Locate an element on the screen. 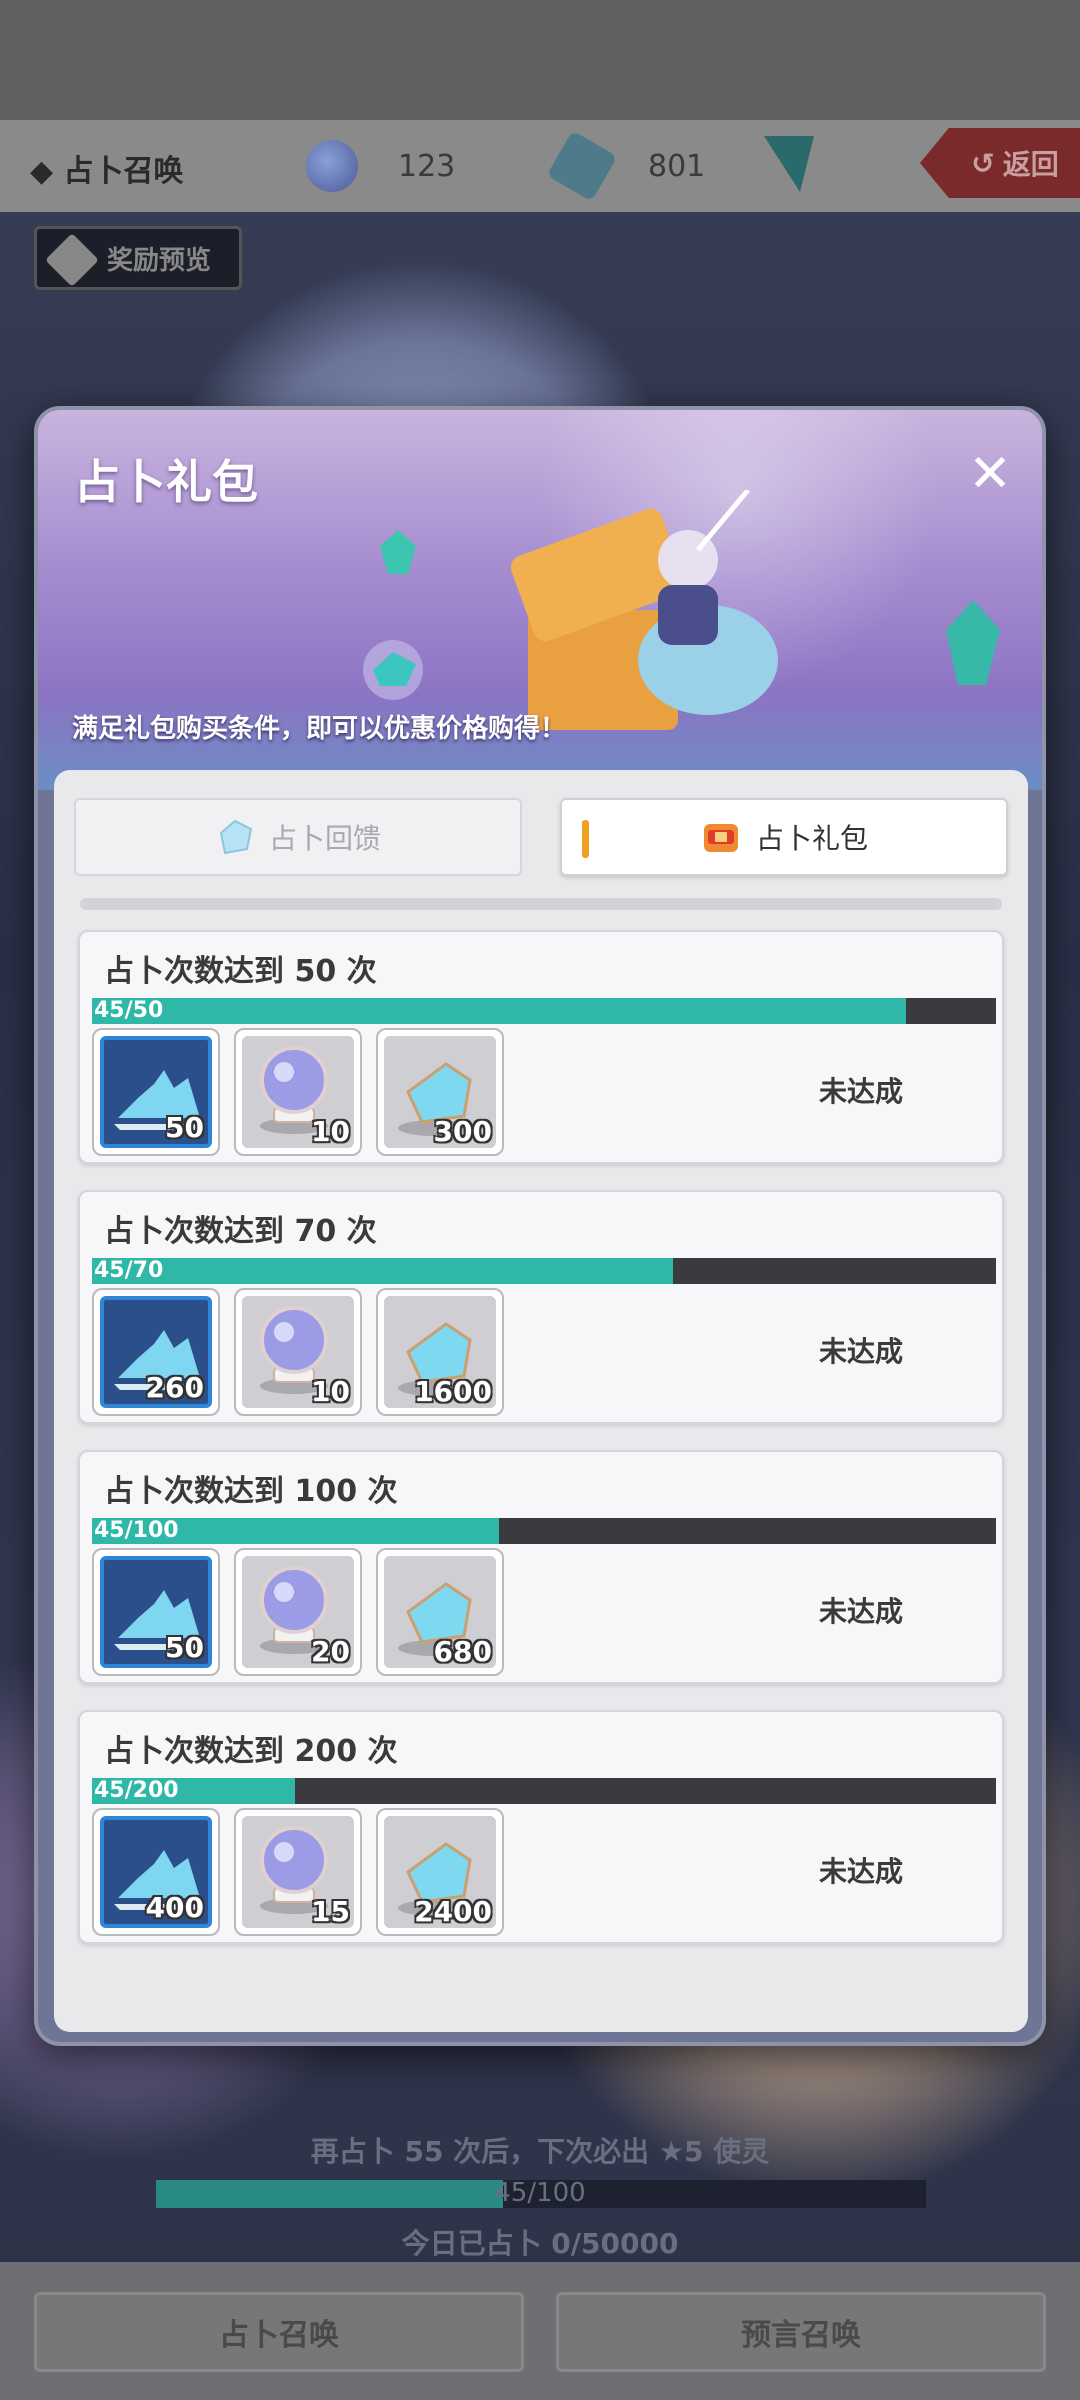 The width and height of the screenshot is (1080, 2400). page-title: ◆ 占卜召唤 is located at coordinates (107, 171).